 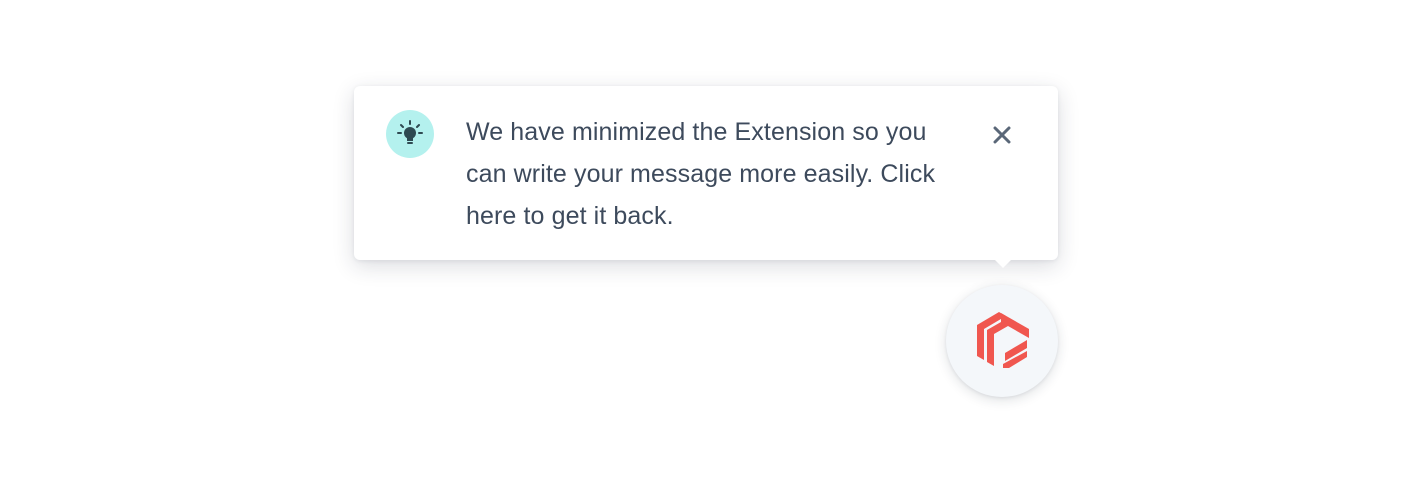 I want to click on close-icon, so click(x=1002, y=135).